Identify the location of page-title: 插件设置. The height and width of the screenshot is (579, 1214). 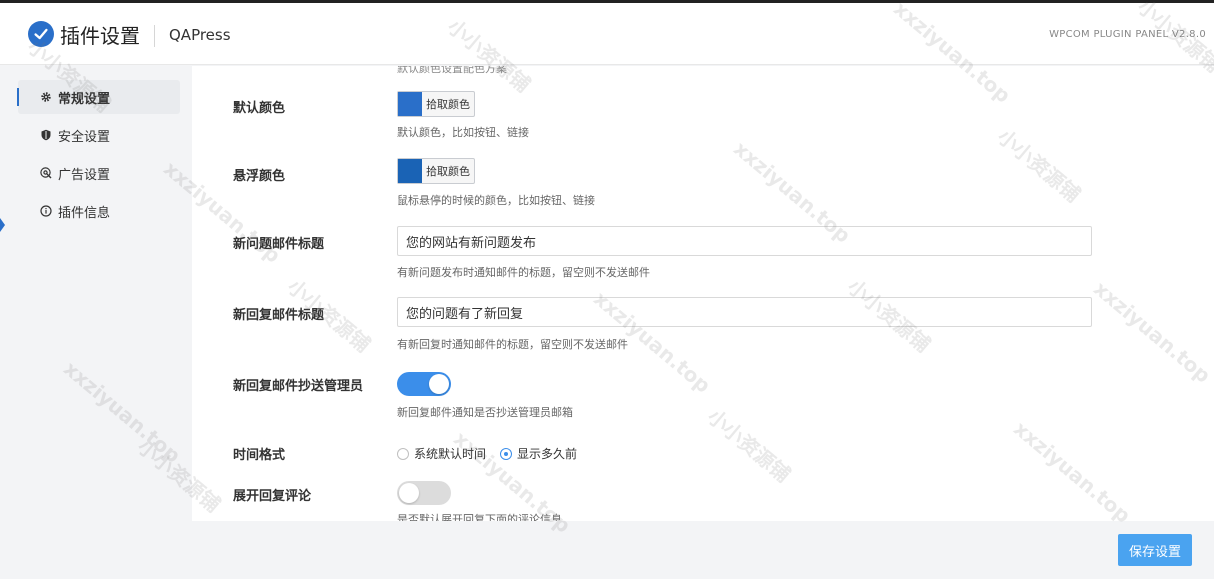
(100, 36).